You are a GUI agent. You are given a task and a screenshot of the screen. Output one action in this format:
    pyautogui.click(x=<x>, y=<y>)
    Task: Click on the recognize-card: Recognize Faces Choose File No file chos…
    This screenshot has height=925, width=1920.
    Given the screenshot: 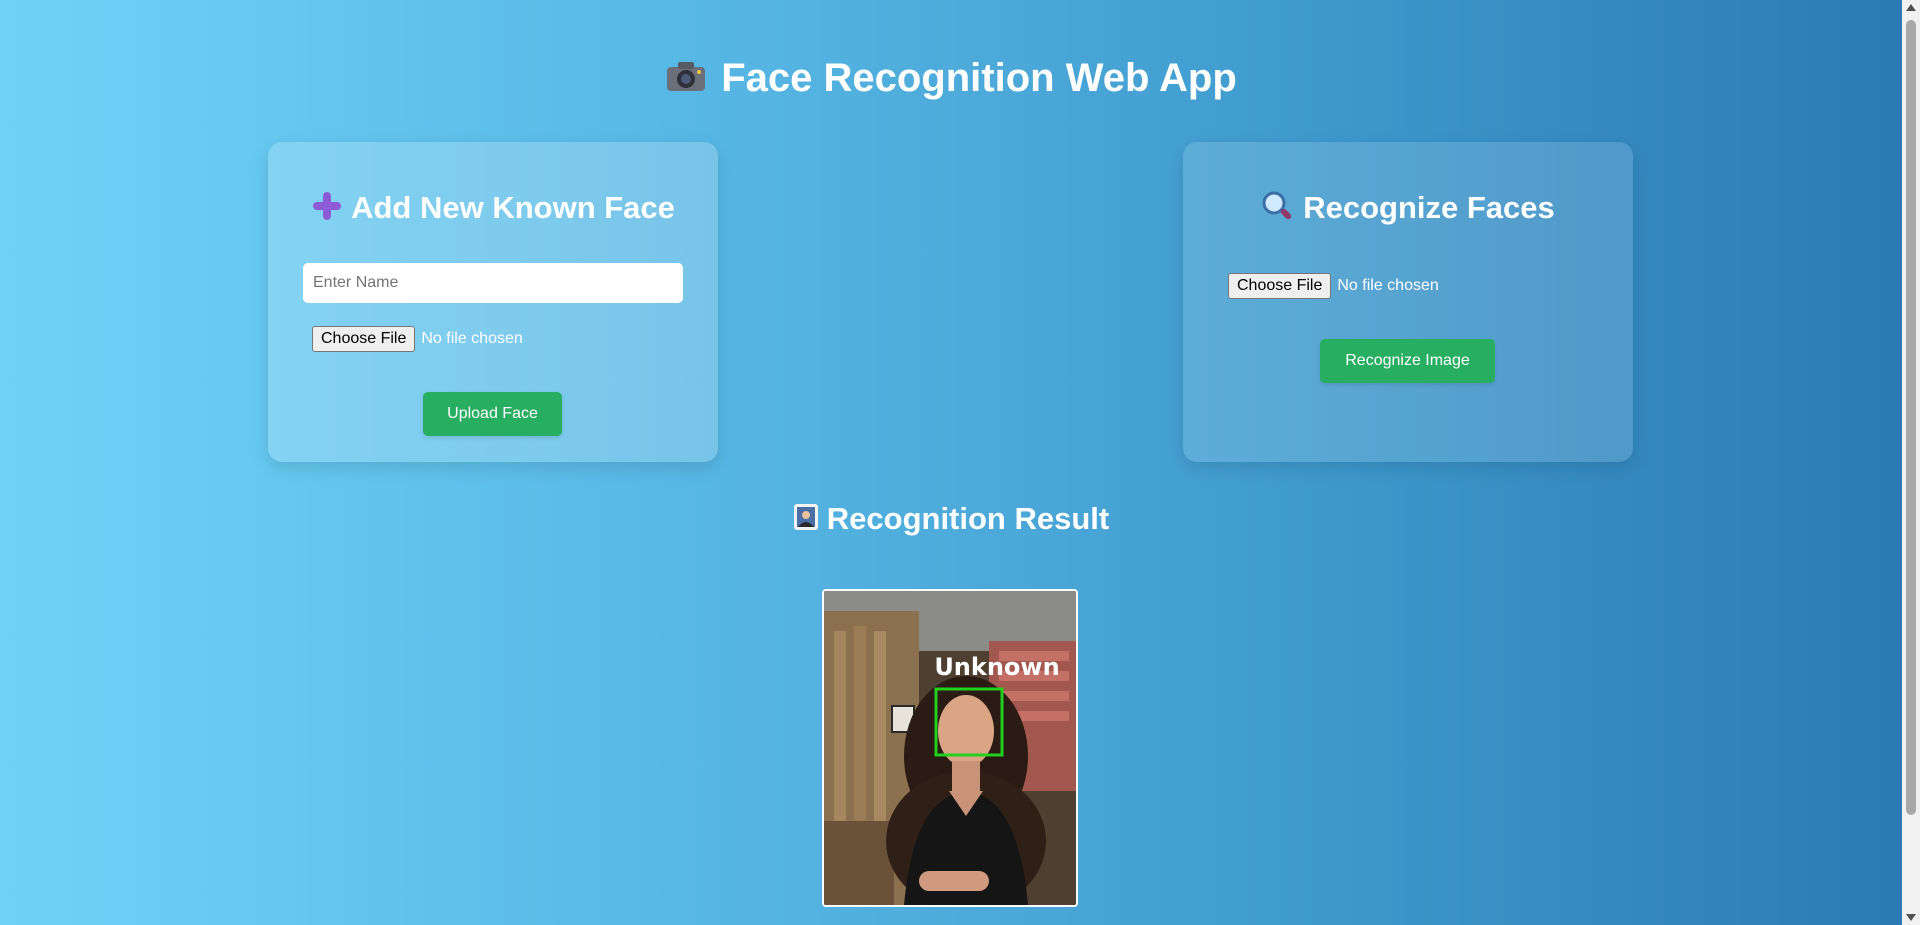 What is the action you would take?
    pyautogui.click(x=1408, y=302)
    